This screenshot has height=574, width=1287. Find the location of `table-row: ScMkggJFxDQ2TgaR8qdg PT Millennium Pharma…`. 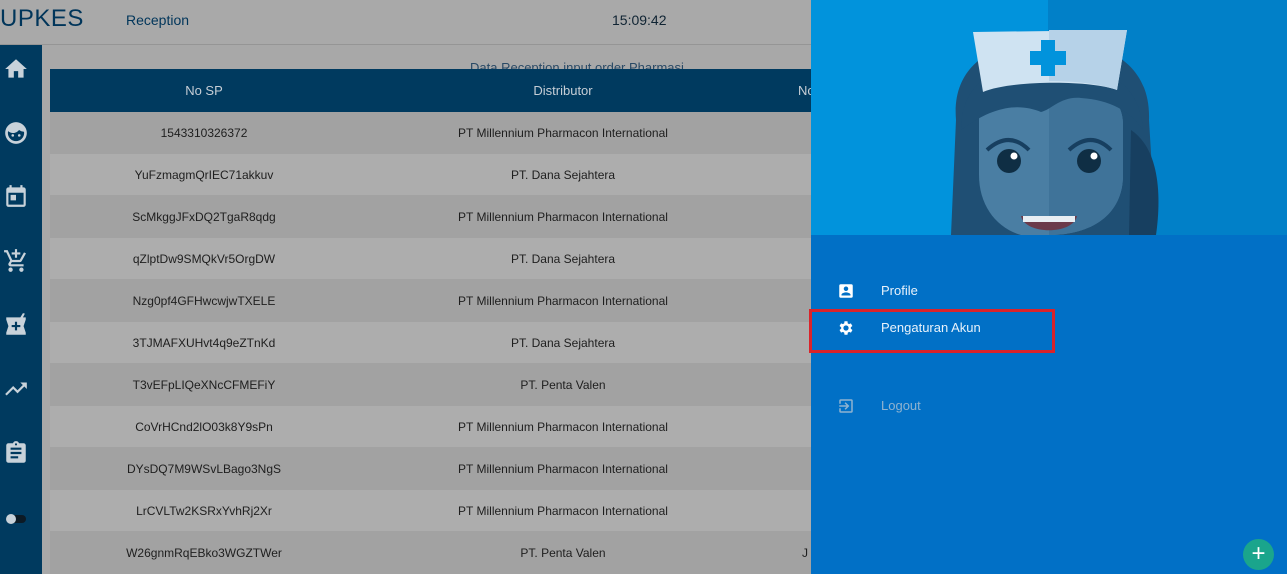

table-row: ScMkggJFxDQ2TgaR8qdg PT Millennium Pharma… is located at coordinates (430, 217).